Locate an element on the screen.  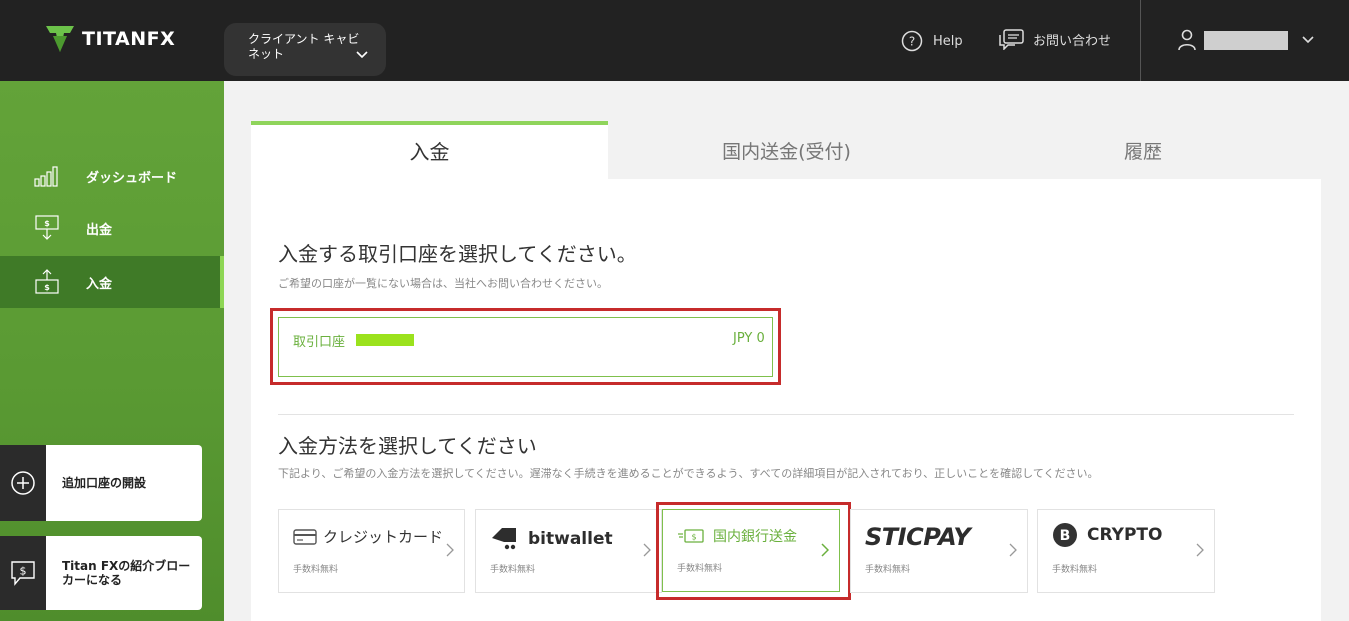
tab-domestic-transfer: 国内送金(受付) is located at coordinates (786, 152).